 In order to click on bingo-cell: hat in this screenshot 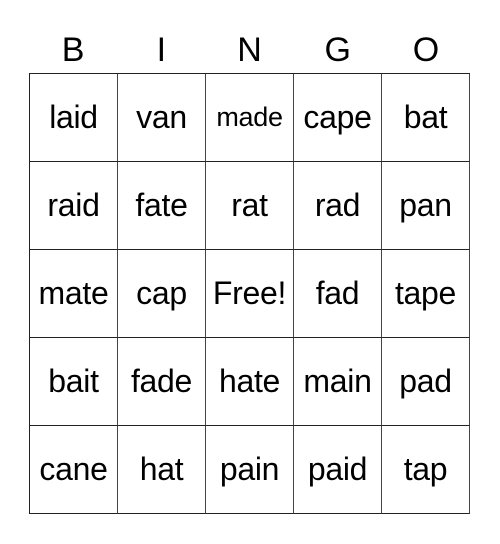, I will do `click(162, 470)`.